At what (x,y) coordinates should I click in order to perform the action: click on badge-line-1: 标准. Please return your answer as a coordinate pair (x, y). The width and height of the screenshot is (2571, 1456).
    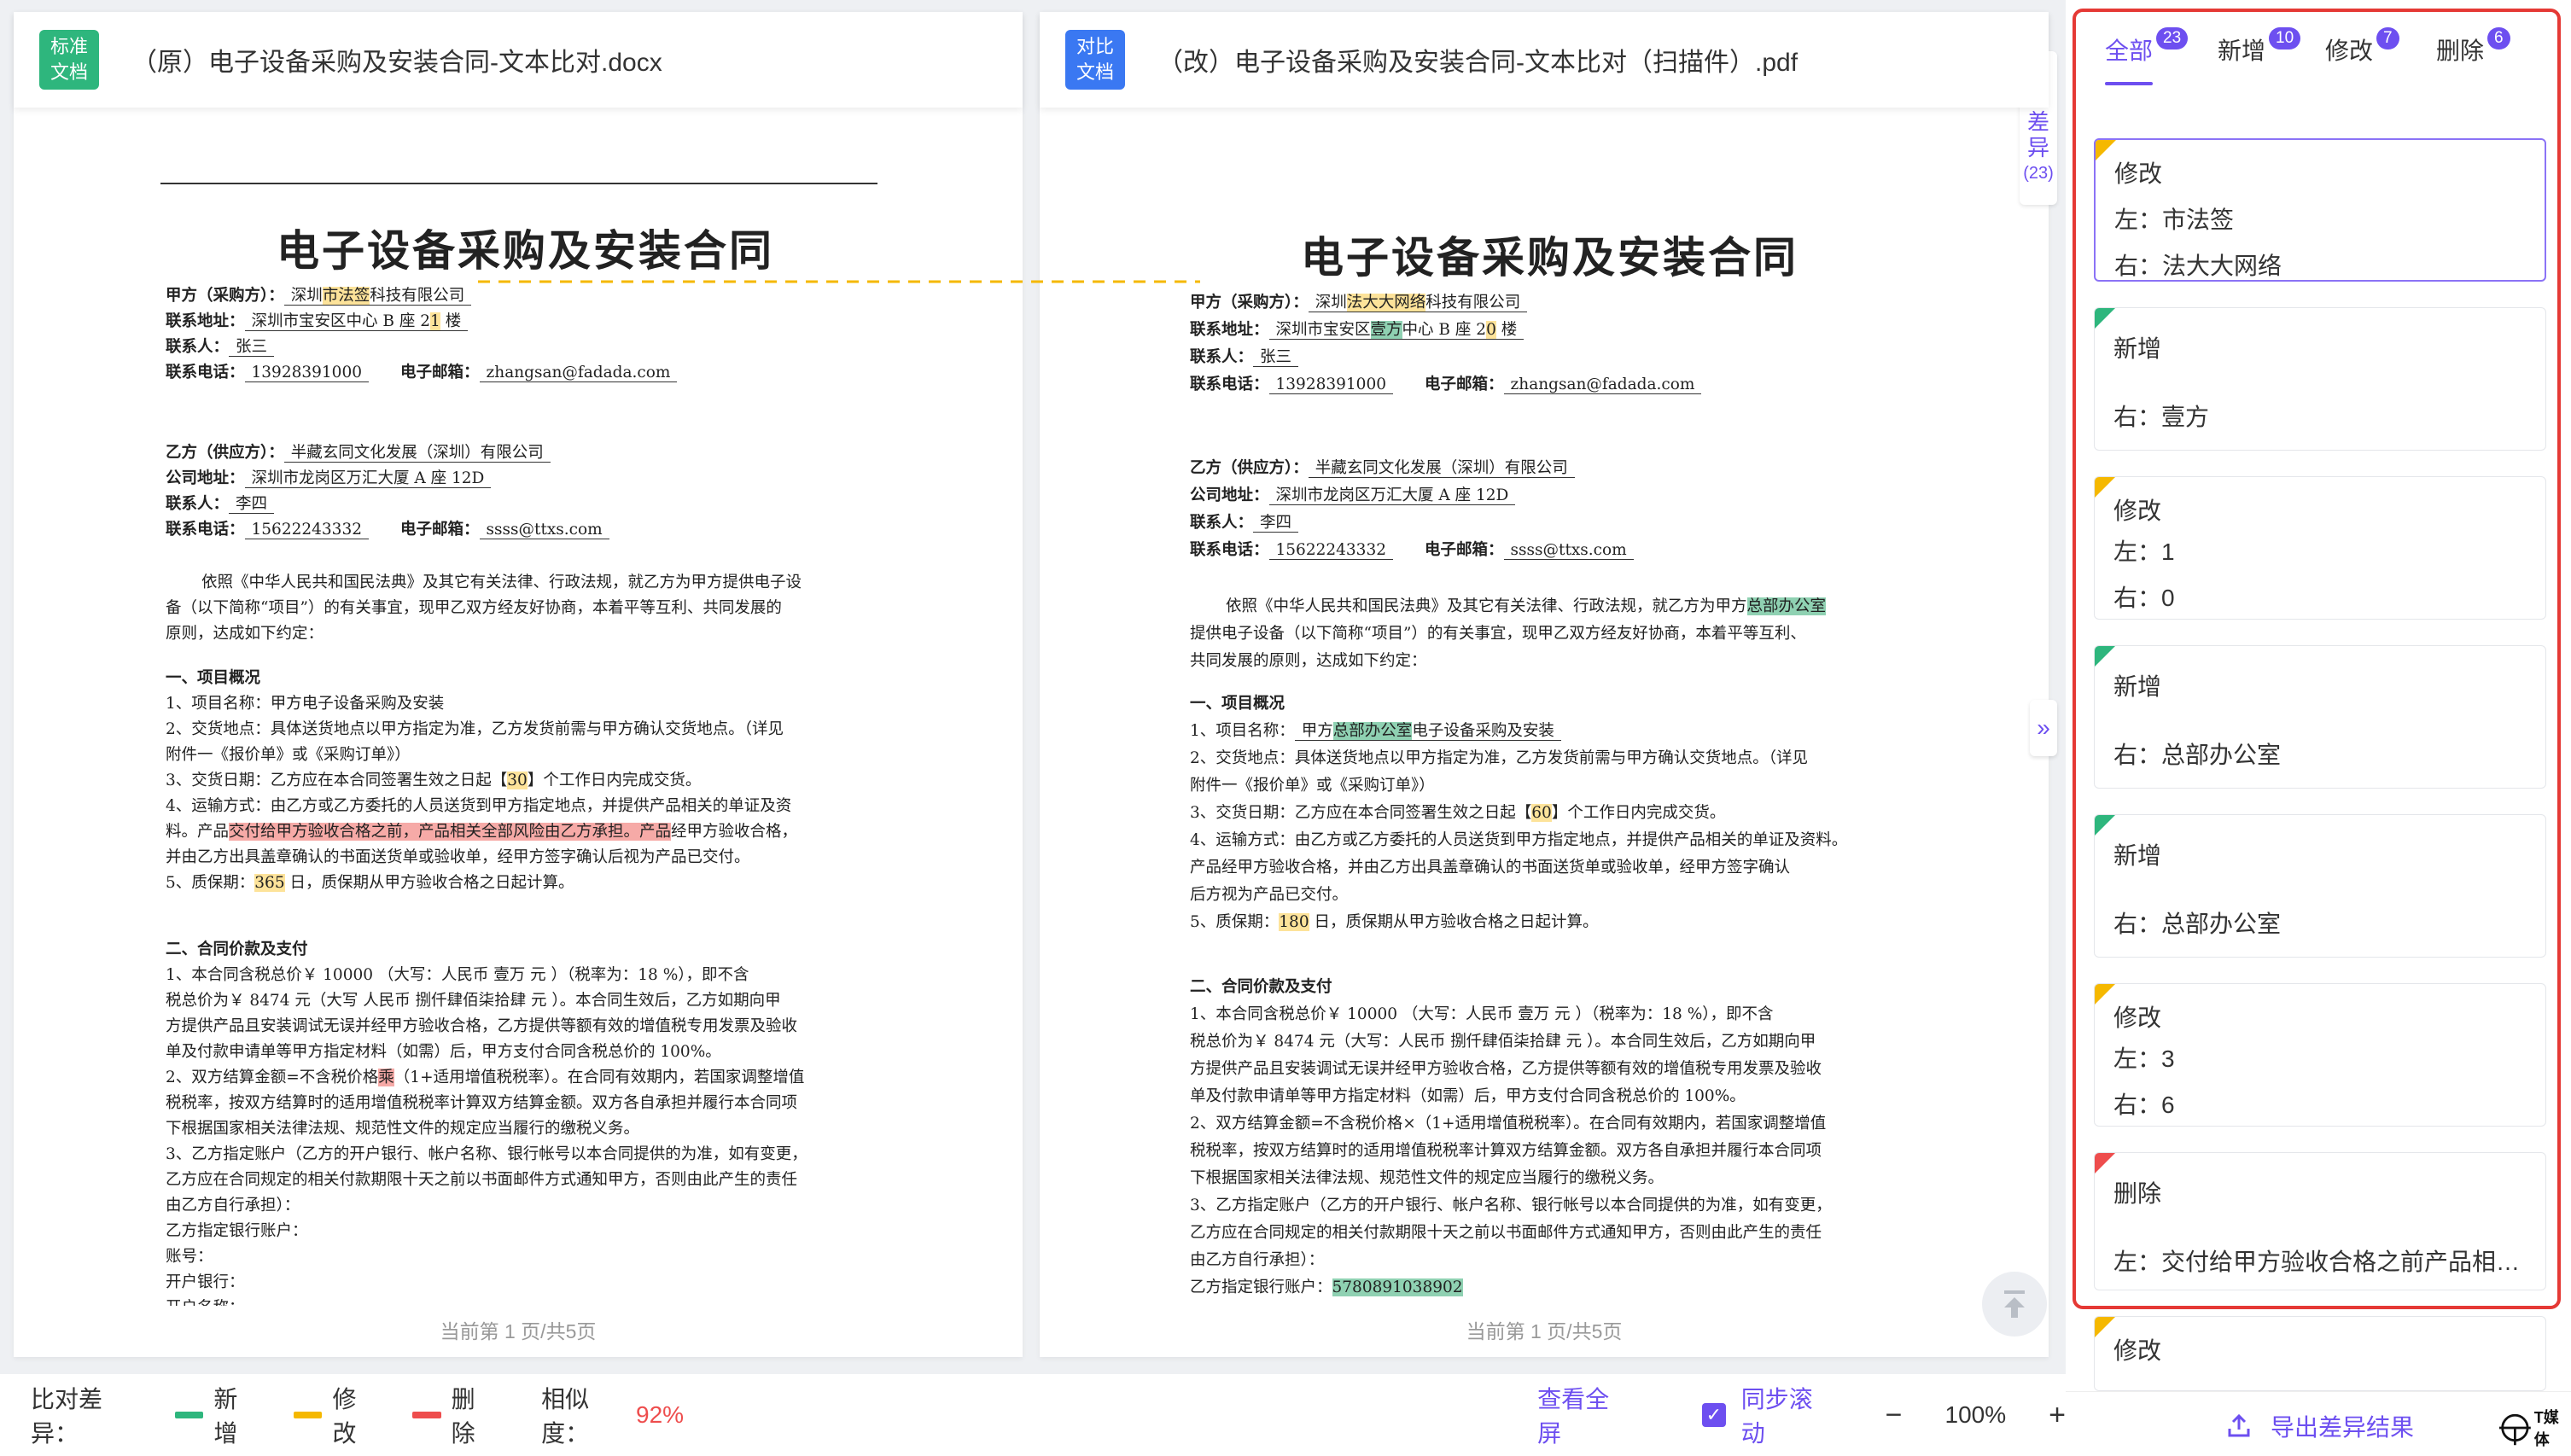
    Looking at the image, I should click on (69, 47).